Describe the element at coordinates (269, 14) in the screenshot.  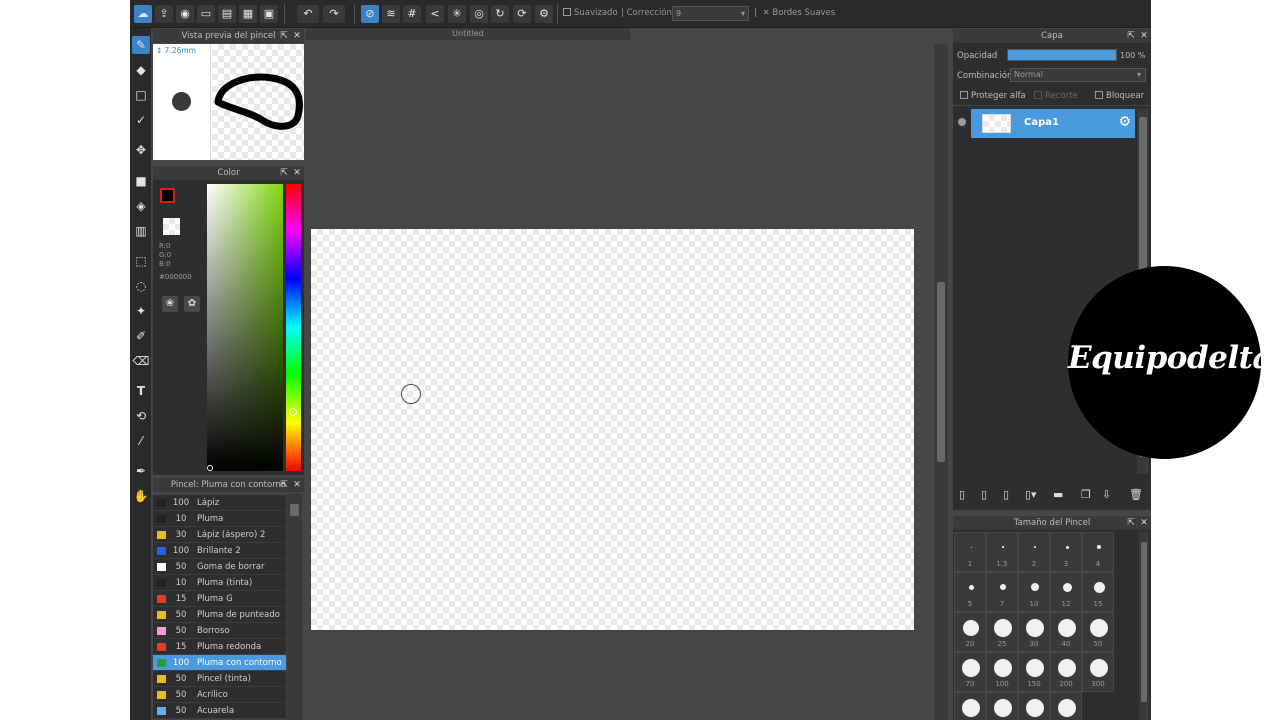
I see `materials-icon: ▣` at that location.